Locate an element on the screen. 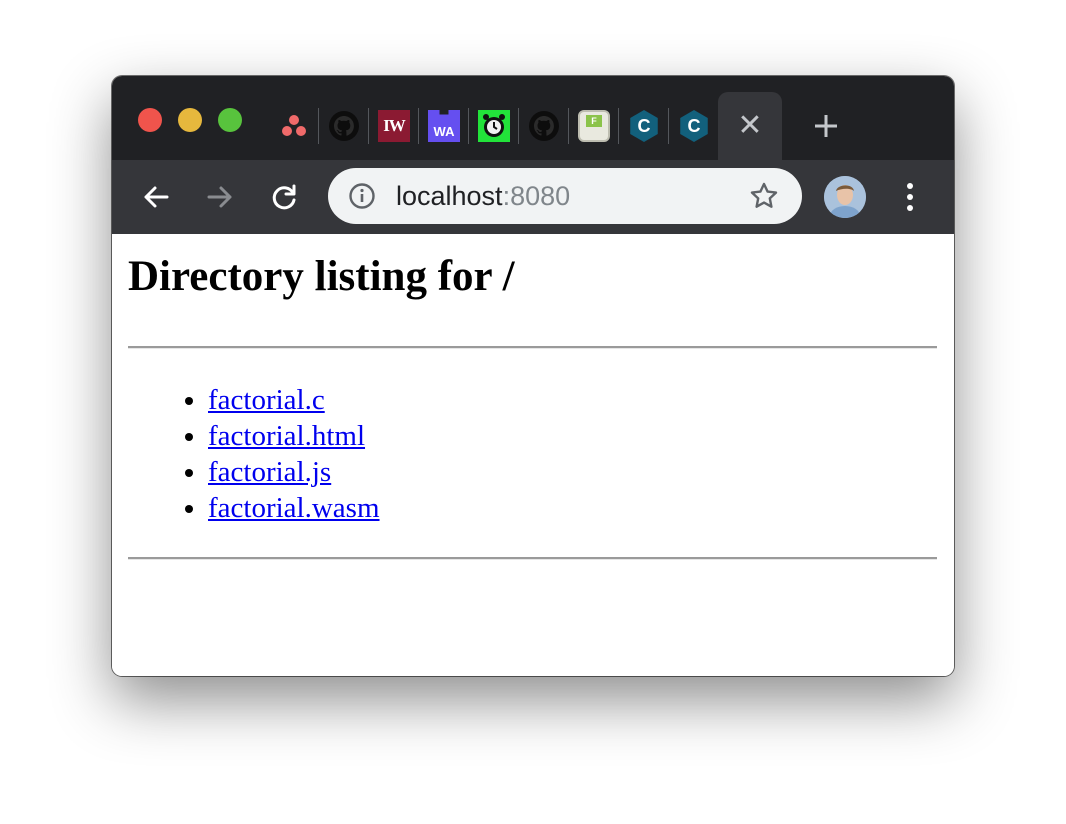 The height and width of the screenshot is (824, 1066). list-item: factorial.wasm is located at coordinates (294, 508).